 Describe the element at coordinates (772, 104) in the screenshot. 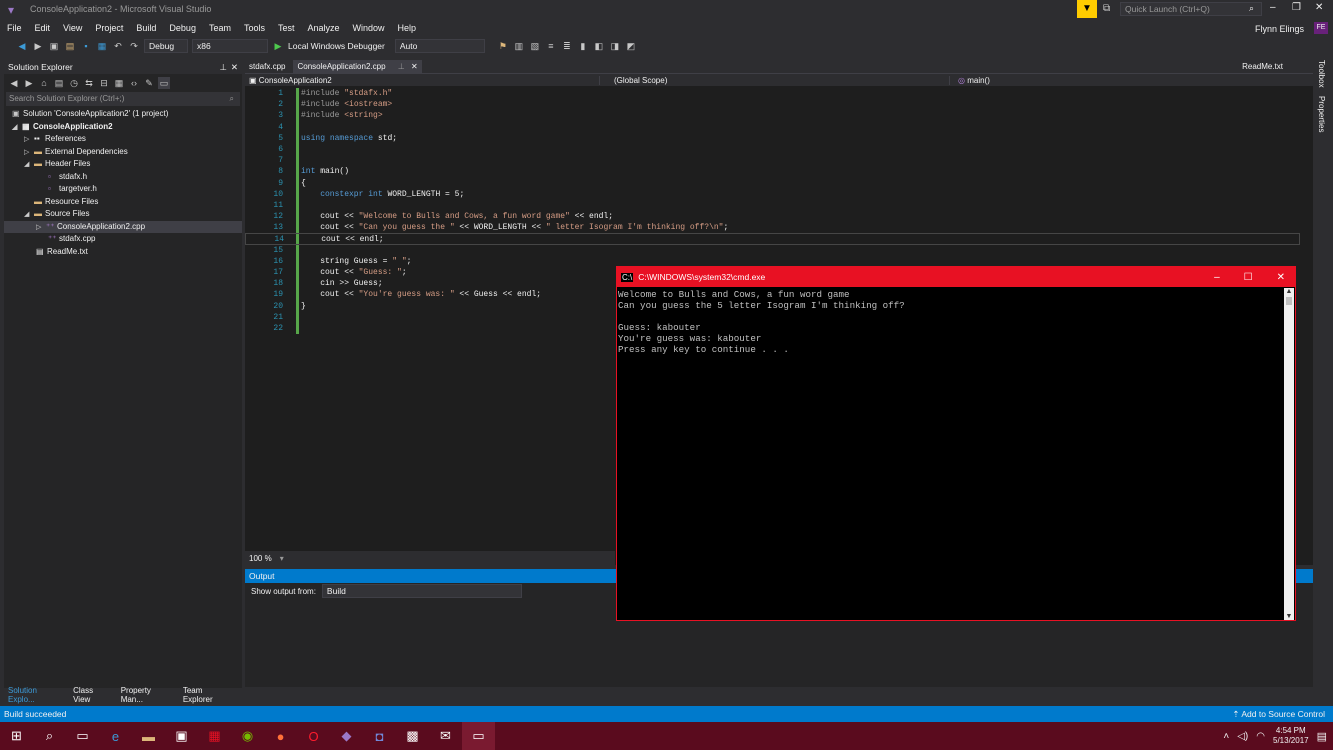

I see `code-line: 2 #include <iostream>` at that location.